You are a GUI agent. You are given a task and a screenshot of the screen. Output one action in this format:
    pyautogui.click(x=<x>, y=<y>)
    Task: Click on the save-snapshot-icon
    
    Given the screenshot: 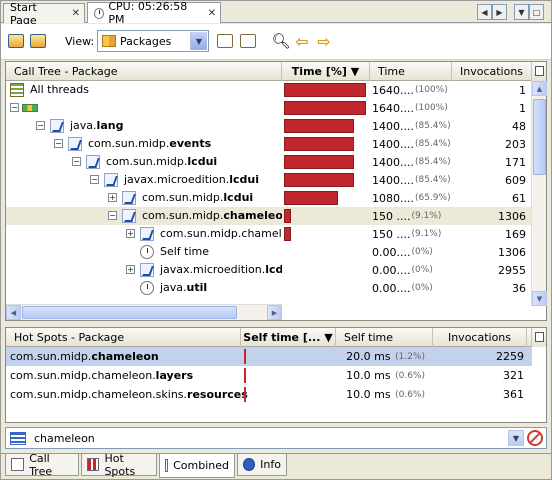 What is the action you would take?
    pyautogui.click(x=16, y=41)
    